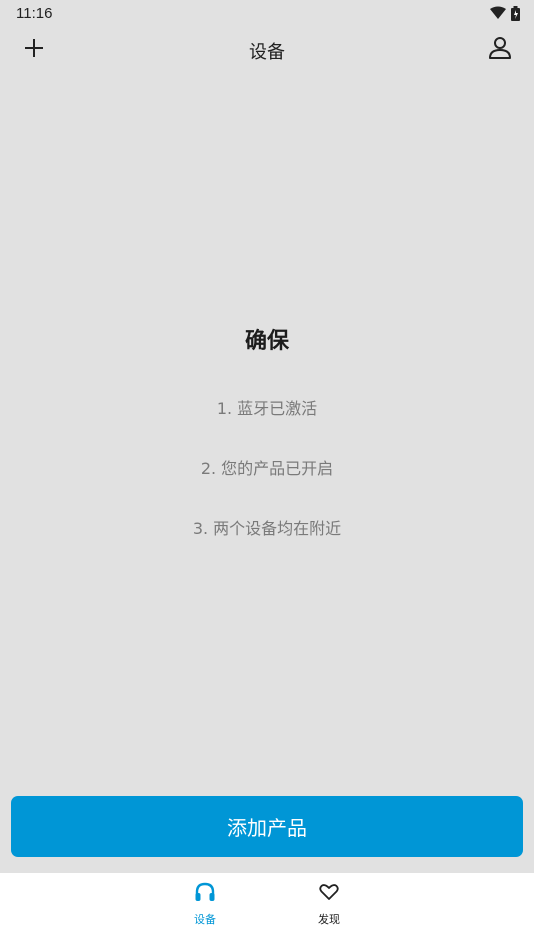  What do you see at coordinates (266, 341) in the screenshot?
I see `empty-state-heading: 确保` at bounding box center [266, 341].